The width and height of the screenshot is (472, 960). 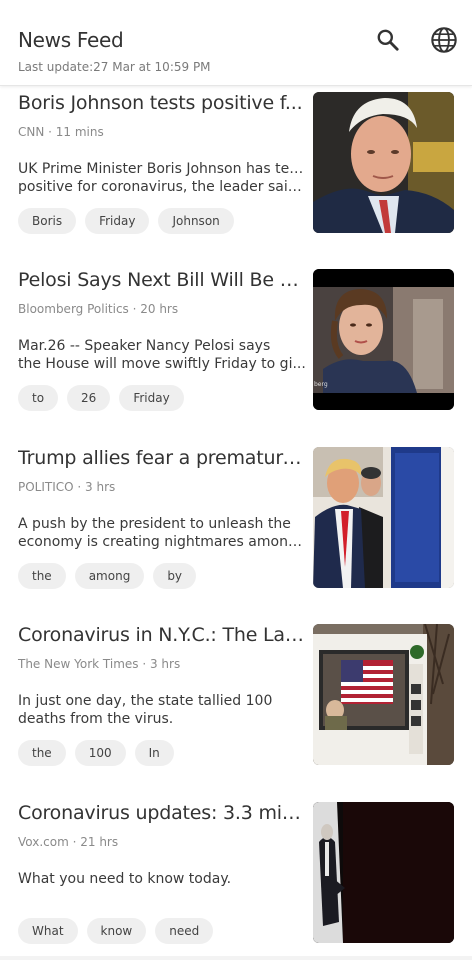 What do you see at coordinates (47, 221) in the screenshot?
I see `tag-chip: Boris` at bounding box center [47, 221].